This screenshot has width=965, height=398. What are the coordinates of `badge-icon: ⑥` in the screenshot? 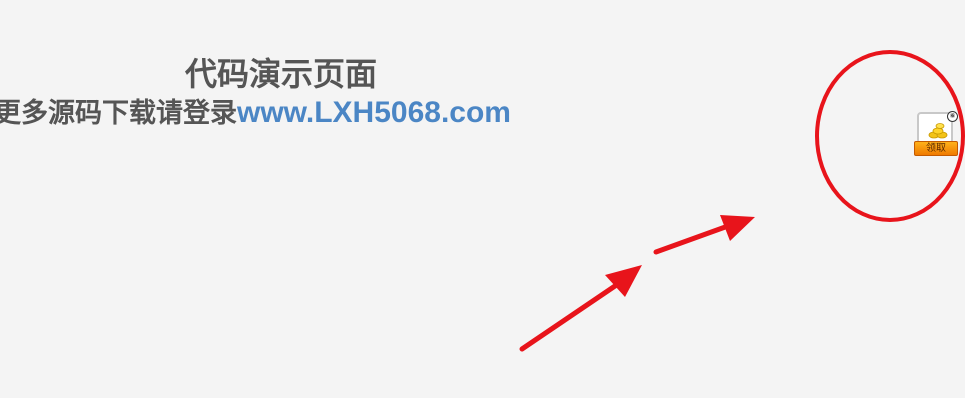 It's located at (952, 116).